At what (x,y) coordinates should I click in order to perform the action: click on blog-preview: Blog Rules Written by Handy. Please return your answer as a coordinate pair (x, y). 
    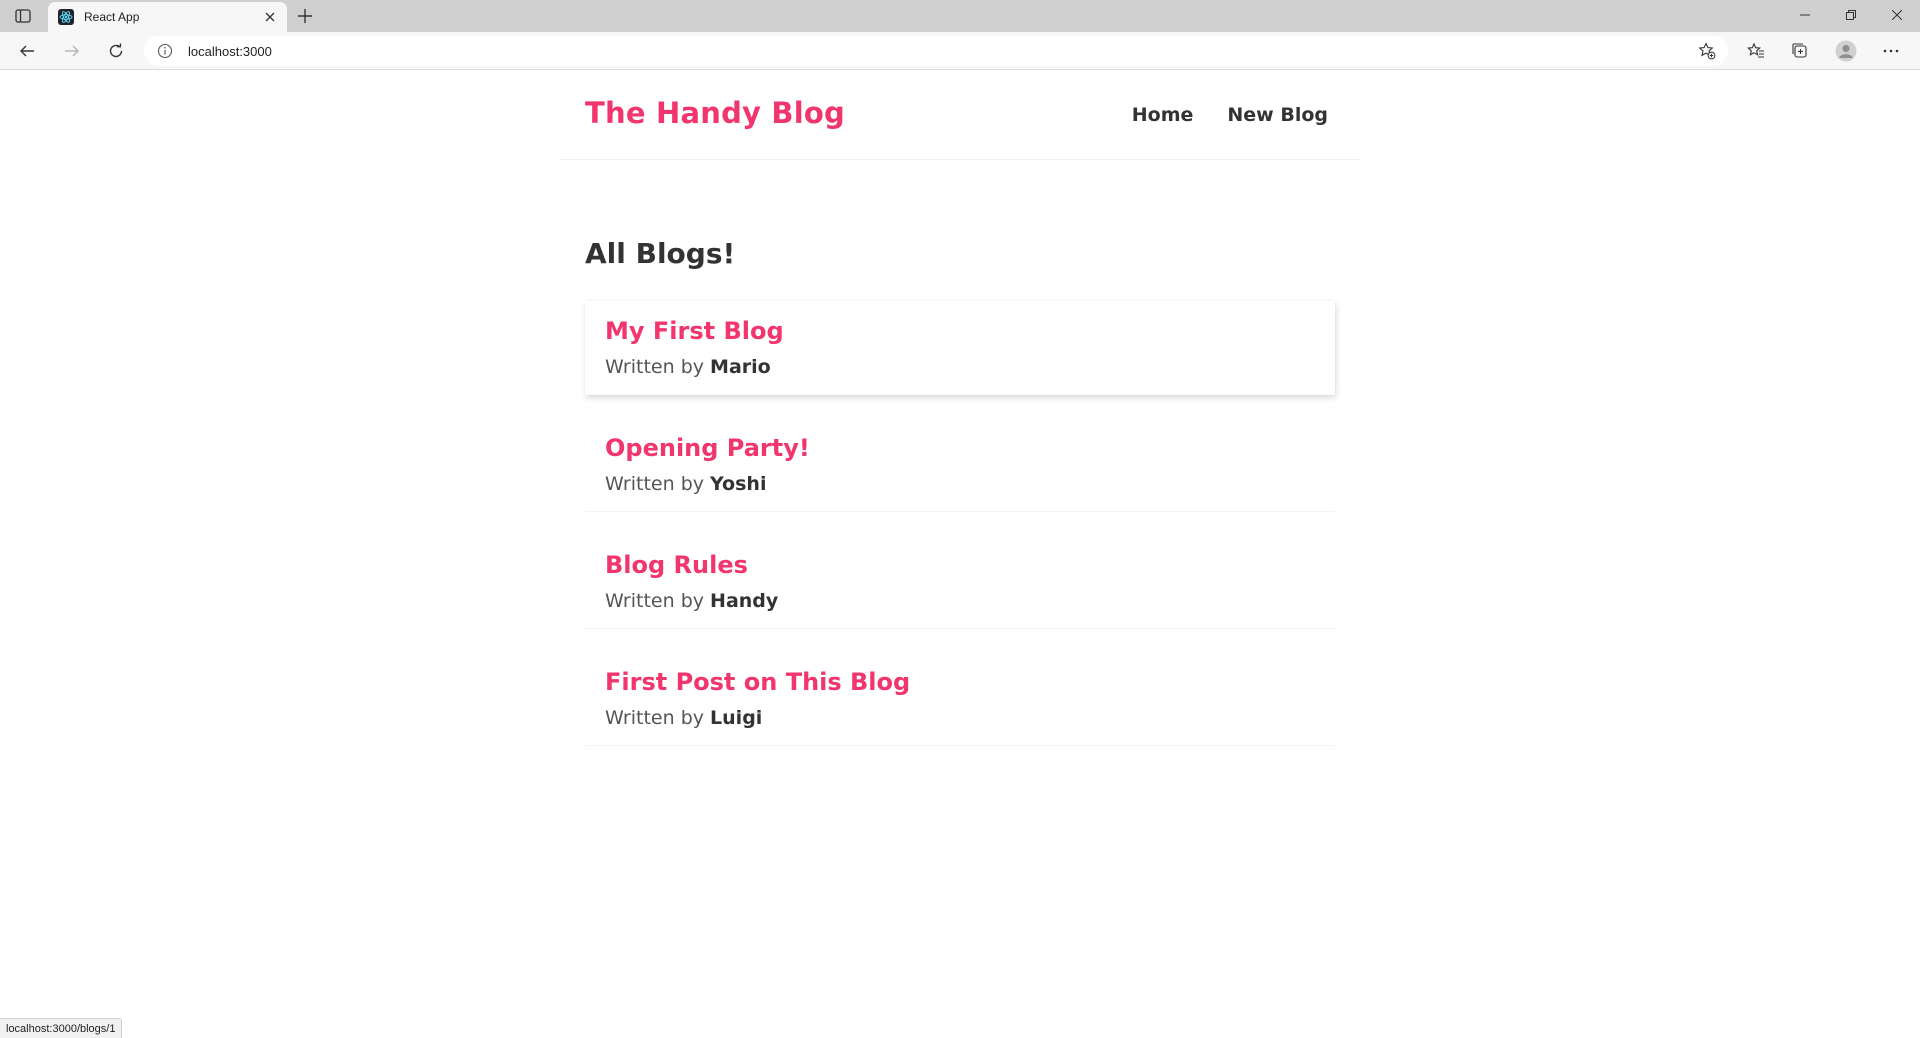
    Looking at the image, I should click on (960, 582).